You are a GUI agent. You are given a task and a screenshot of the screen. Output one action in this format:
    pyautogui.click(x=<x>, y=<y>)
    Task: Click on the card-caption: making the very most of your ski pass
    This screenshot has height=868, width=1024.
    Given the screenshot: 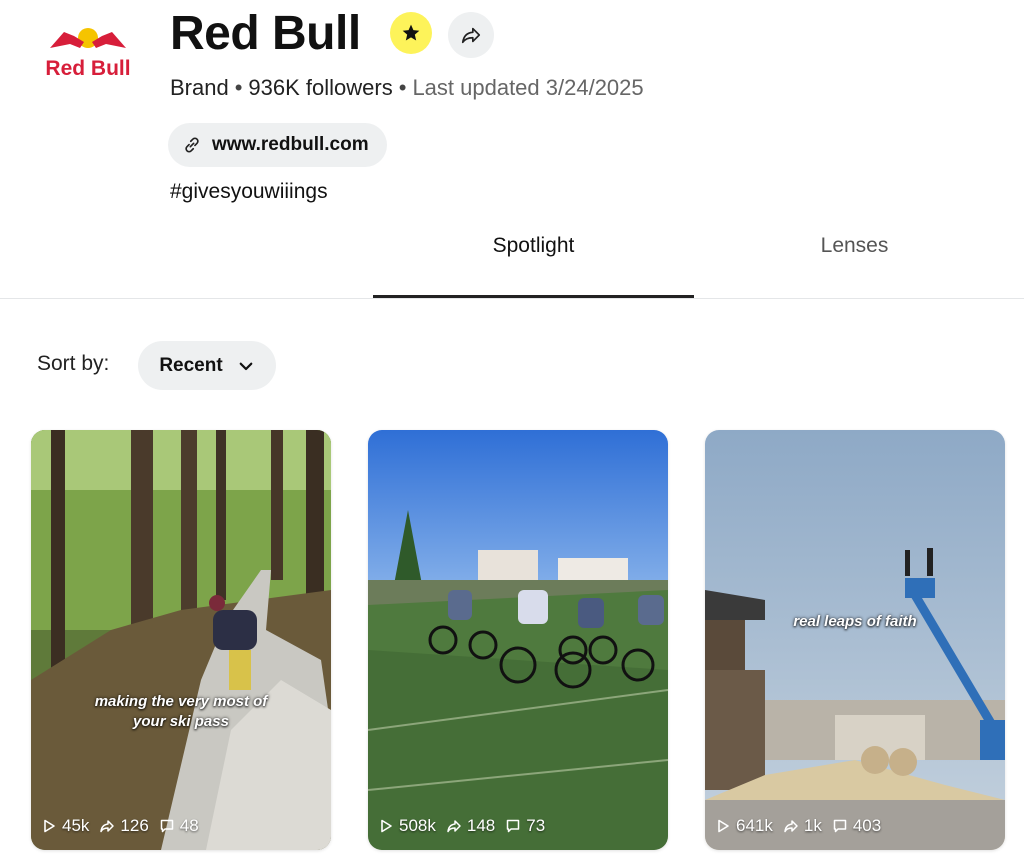 What is the action you would take?
    pyautogui.click(x=181, y=712)
    